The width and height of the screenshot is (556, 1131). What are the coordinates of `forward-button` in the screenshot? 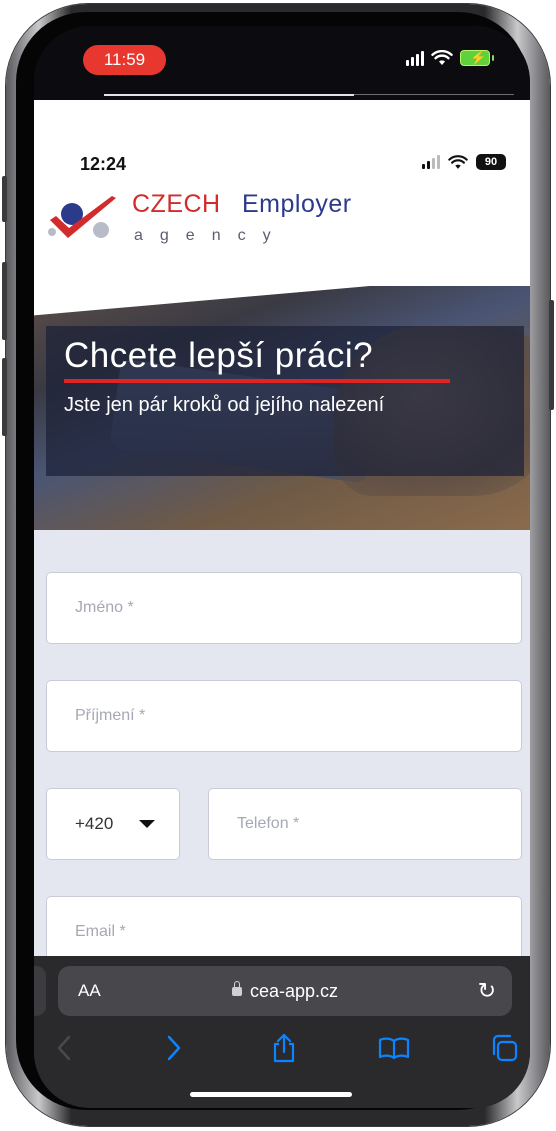 It's located at (174, 1048).